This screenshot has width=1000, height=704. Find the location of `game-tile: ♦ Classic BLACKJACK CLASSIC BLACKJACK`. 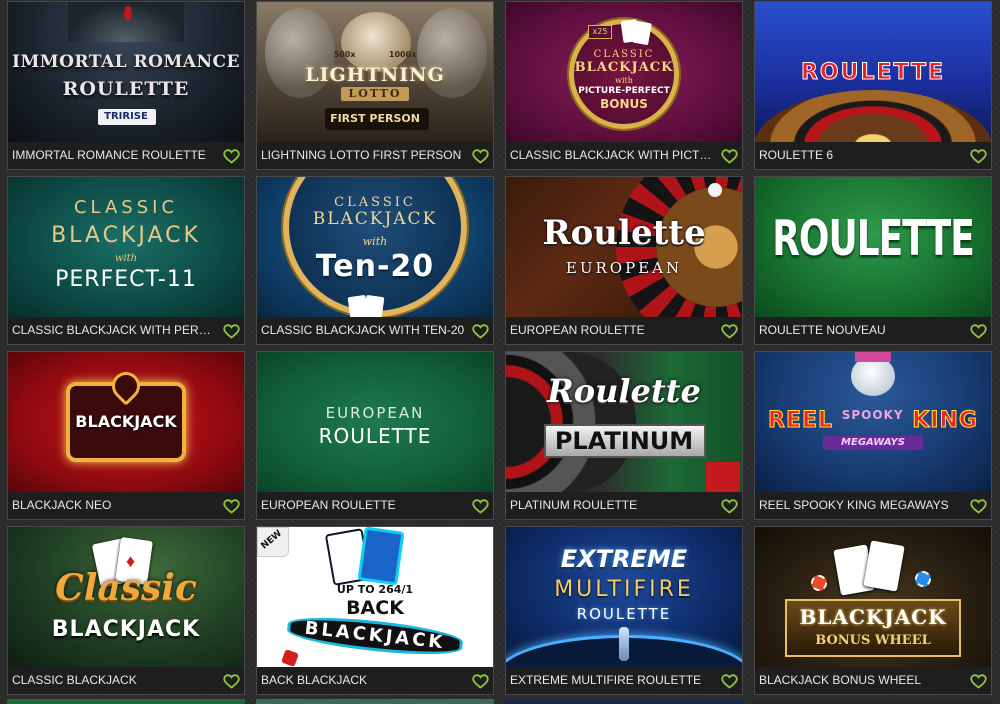

game-tile: ♦ Classic BLACKJACK CLASSIC BLACKJACK is located at coordinates (126, 610).